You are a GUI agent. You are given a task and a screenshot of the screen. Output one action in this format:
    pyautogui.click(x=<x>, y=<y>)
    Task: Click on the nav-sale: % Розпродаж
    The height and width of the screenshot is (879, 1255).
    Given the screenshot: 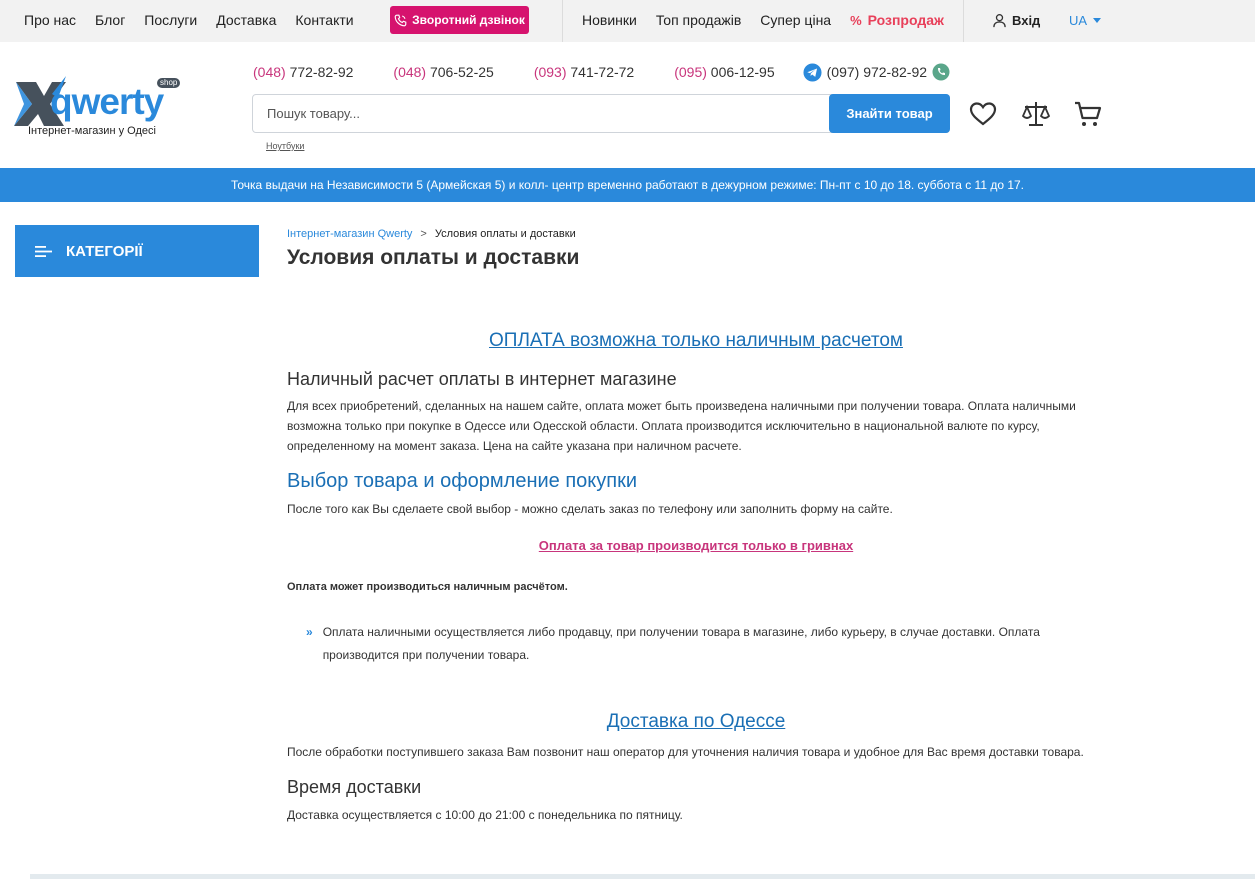 What is the action you would take?
    pyautogui.click(x=897, y=20)
    